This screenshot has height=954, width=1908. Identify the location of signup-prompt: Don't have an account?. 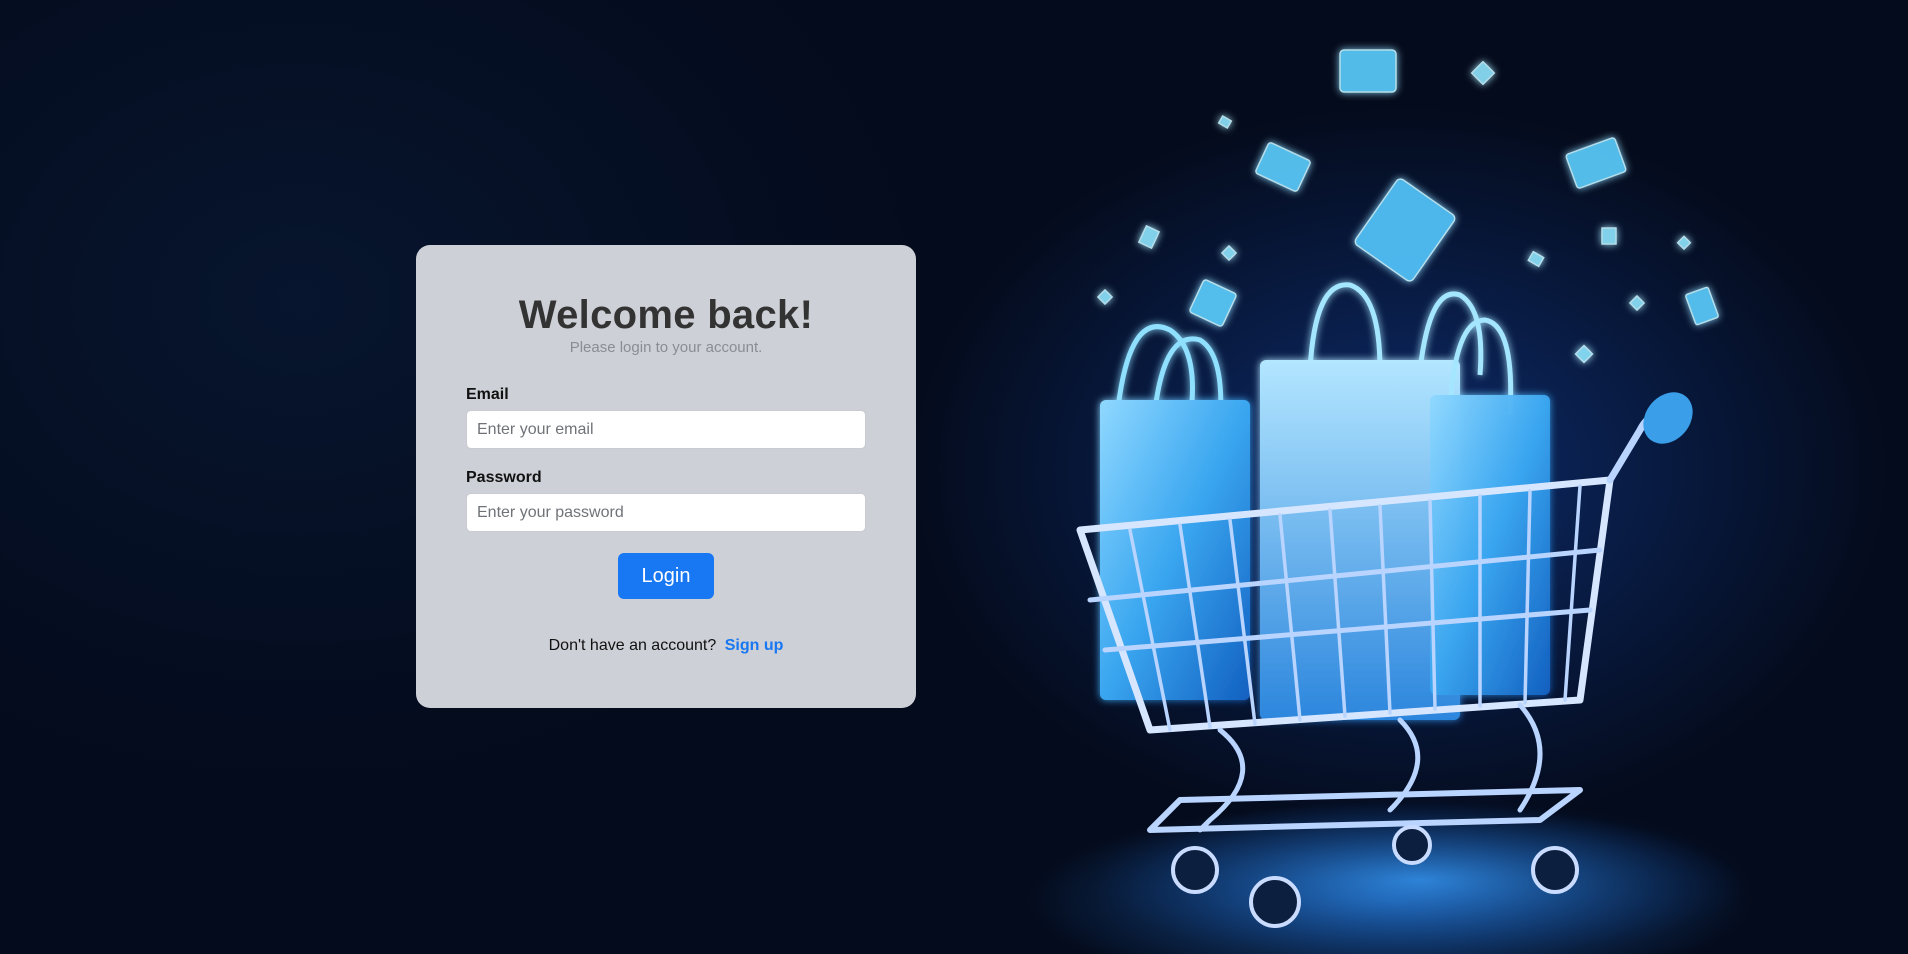
(632, 645).